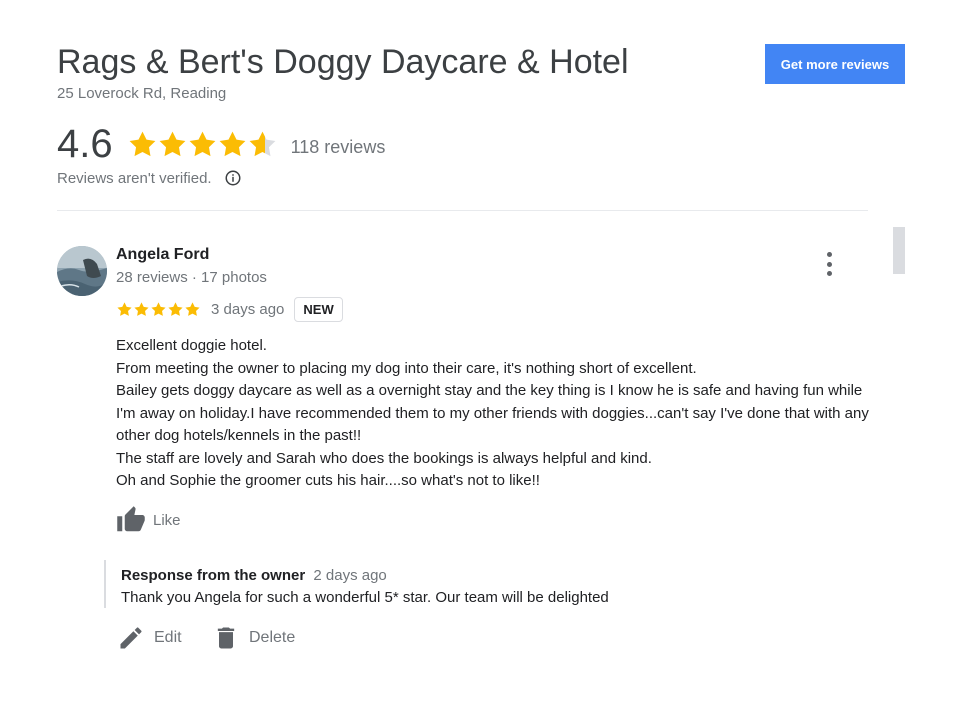 The height and width of the screenshot is (717, 963). Describe the element at coordinates (162, 255) in the screenshot. I see `reviewer-name: Angela Ford` at that location.